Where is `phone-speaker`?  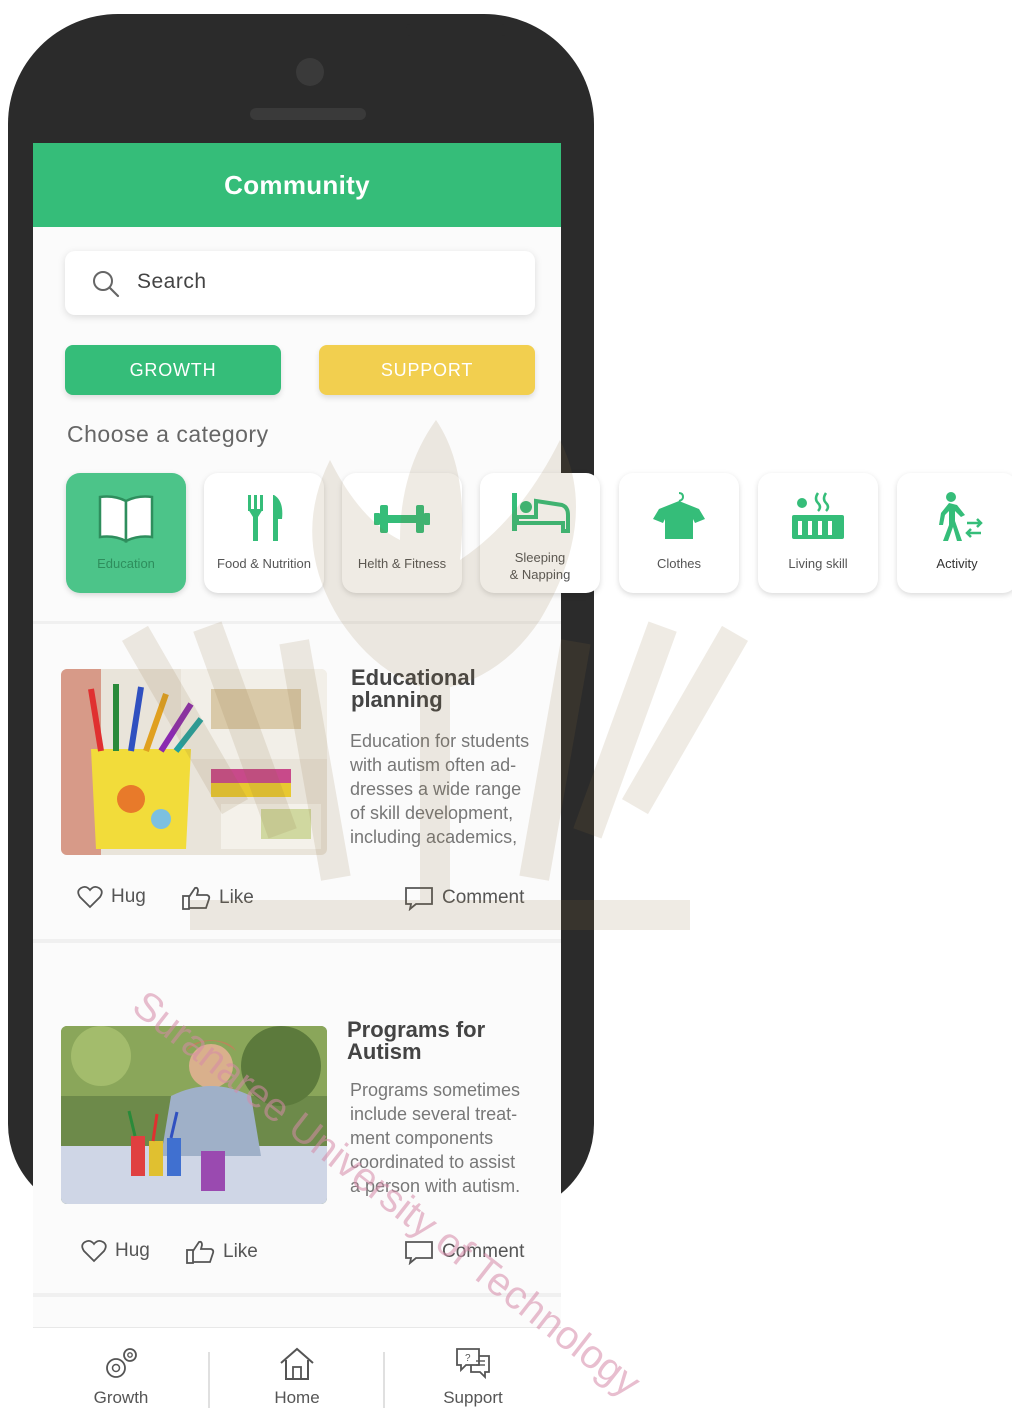
phone-speaker is located at coordinates (308, 114).